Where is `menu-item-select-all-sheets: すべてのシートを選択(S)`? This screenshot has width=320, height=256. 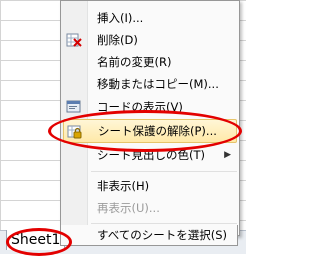
menu-item-select-all-sheets: すべてのシートを選択(S) is located at coordinates (149, 235).